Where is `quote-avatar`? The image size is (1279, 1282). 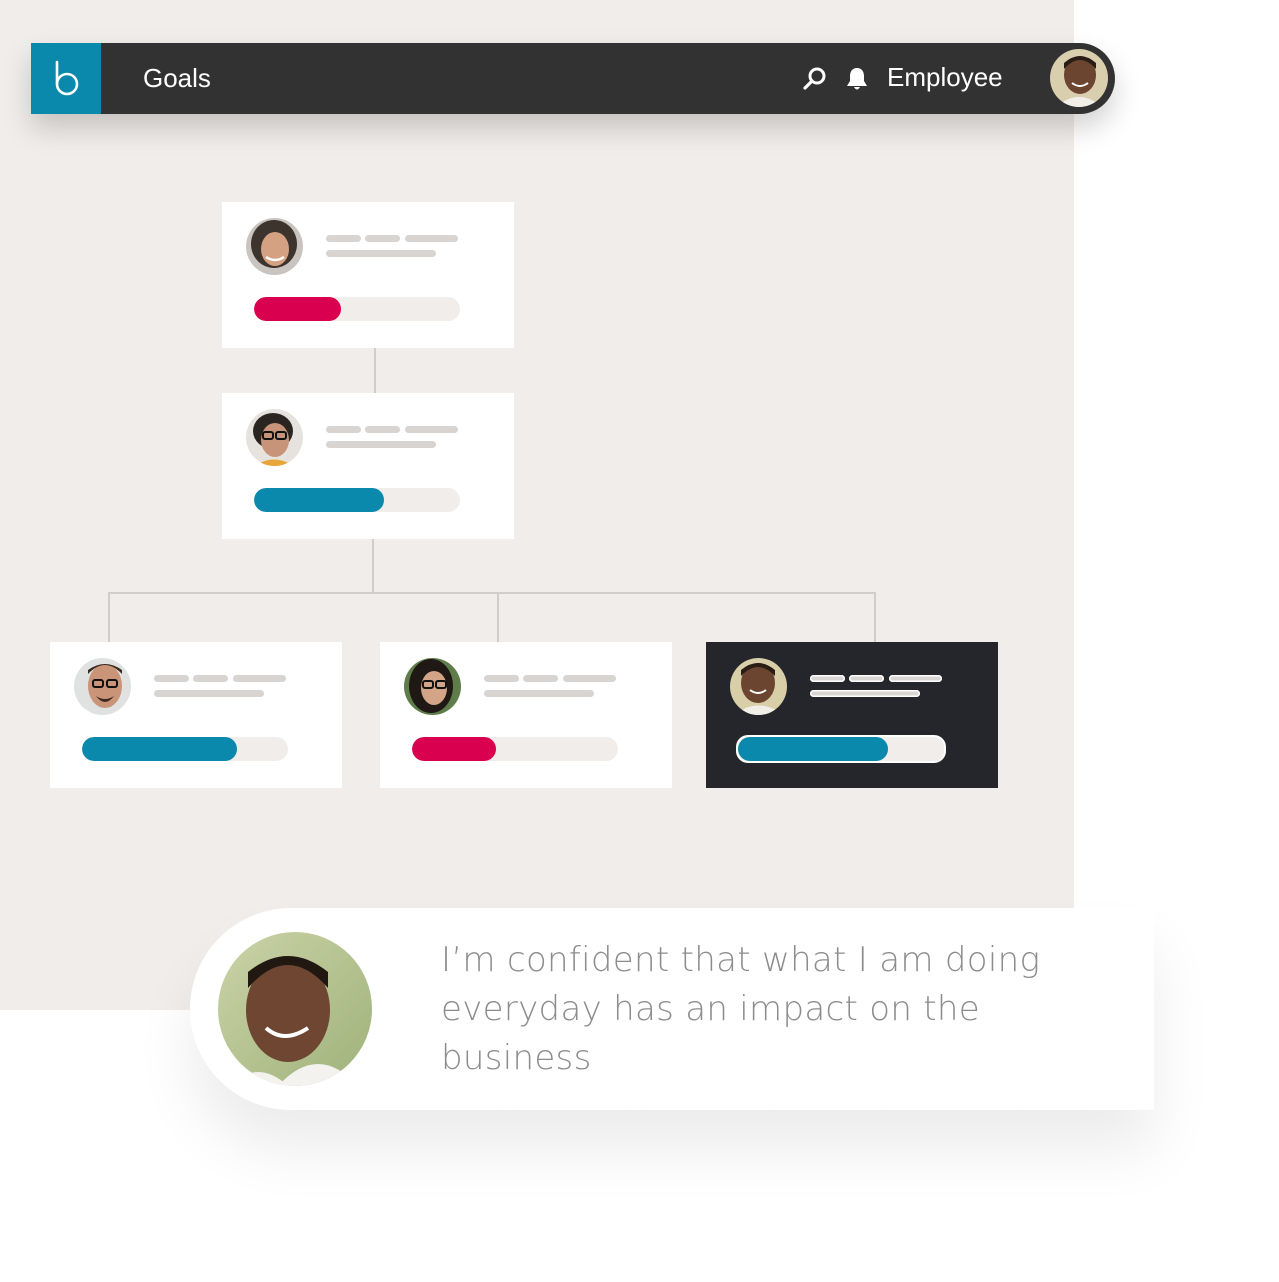 quote-avatar is located at coordinates (295, 1009).